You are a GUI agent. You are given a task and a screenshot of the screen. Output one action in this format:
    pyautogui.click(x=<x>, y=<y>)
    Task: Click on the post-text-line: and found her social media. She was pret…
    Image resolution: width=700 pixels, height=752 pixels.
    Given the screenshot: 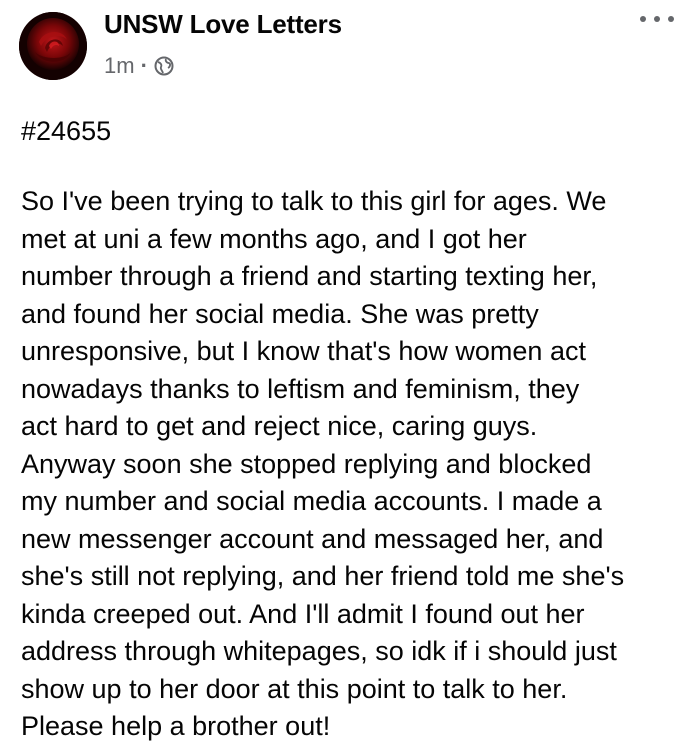 What is the action you would take?
    pyautogui.click(x=280, y=313)
    